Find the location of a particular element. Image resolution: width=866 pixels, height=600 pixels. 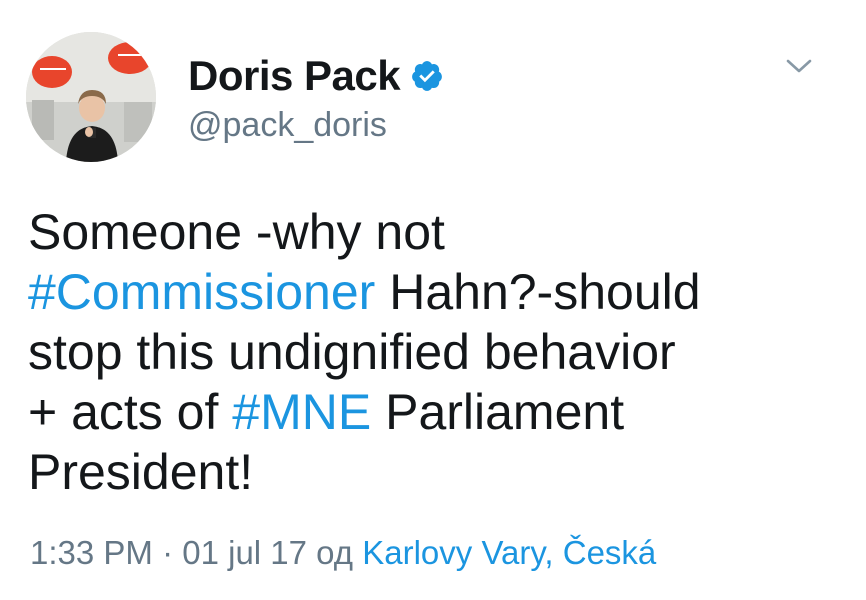

tweet-text-line: President! is located at coordinates (438, 472).